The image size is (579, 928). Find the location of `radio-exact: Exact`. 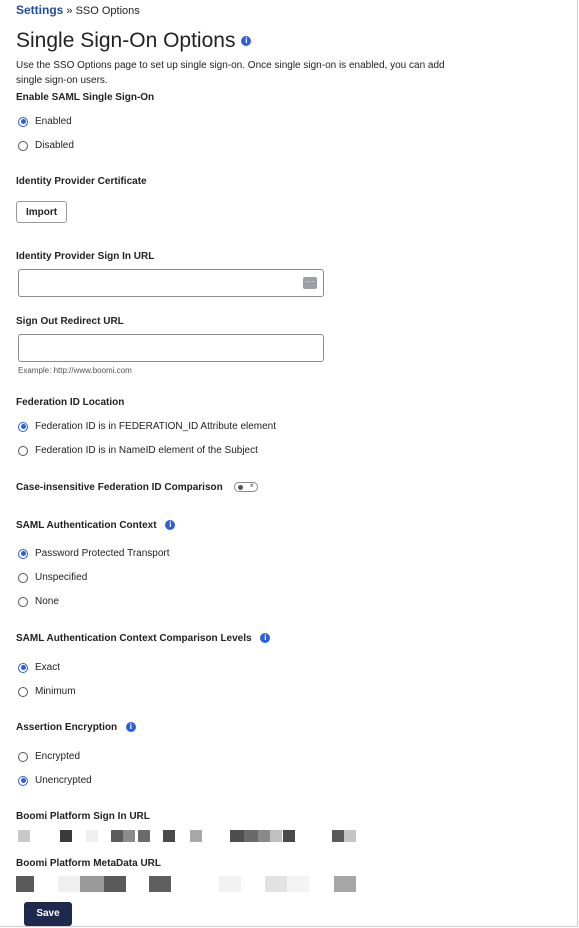

radio-exact: Exact is located at coordinates (39, 667).